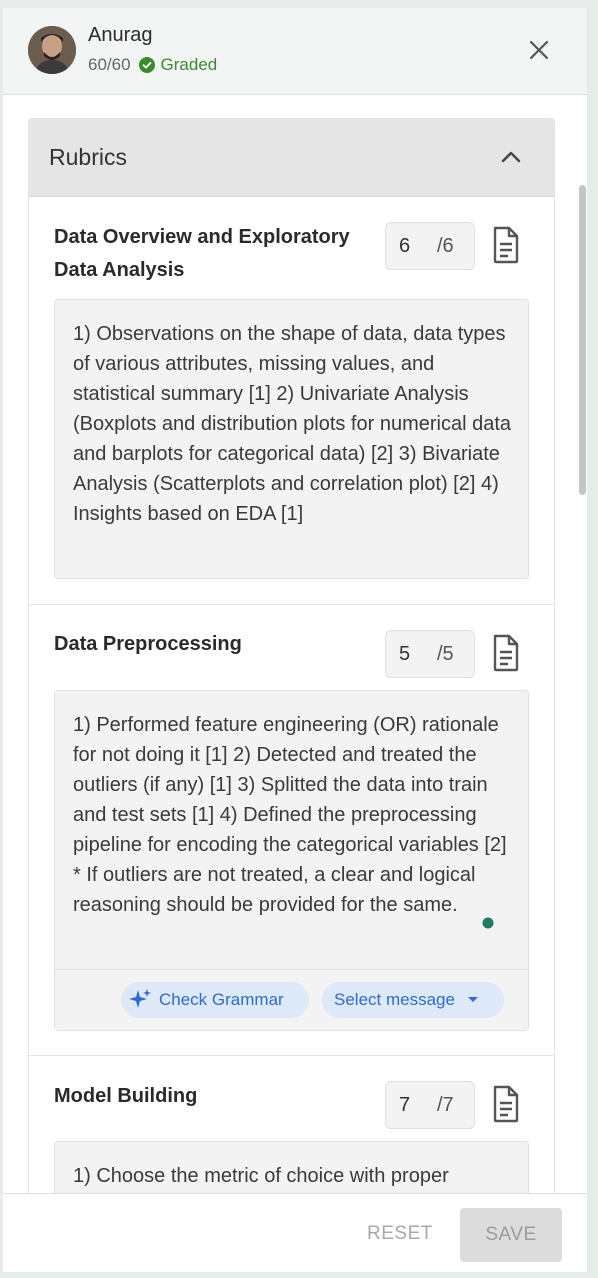  Describe the element at coordinates (295, 1232) in the screenshot. I see `action-footer: RESET SAVE` at that location.